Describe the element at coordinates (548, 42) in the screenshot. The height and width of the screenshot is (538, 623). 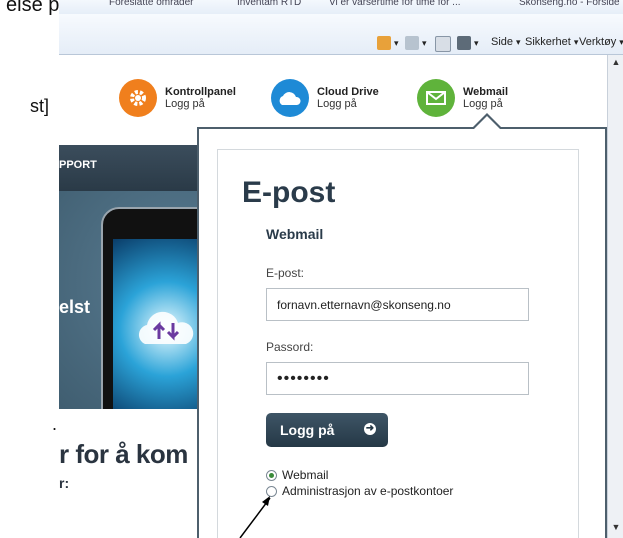
I see `security-menu-label: Sikkerhet` at that location.